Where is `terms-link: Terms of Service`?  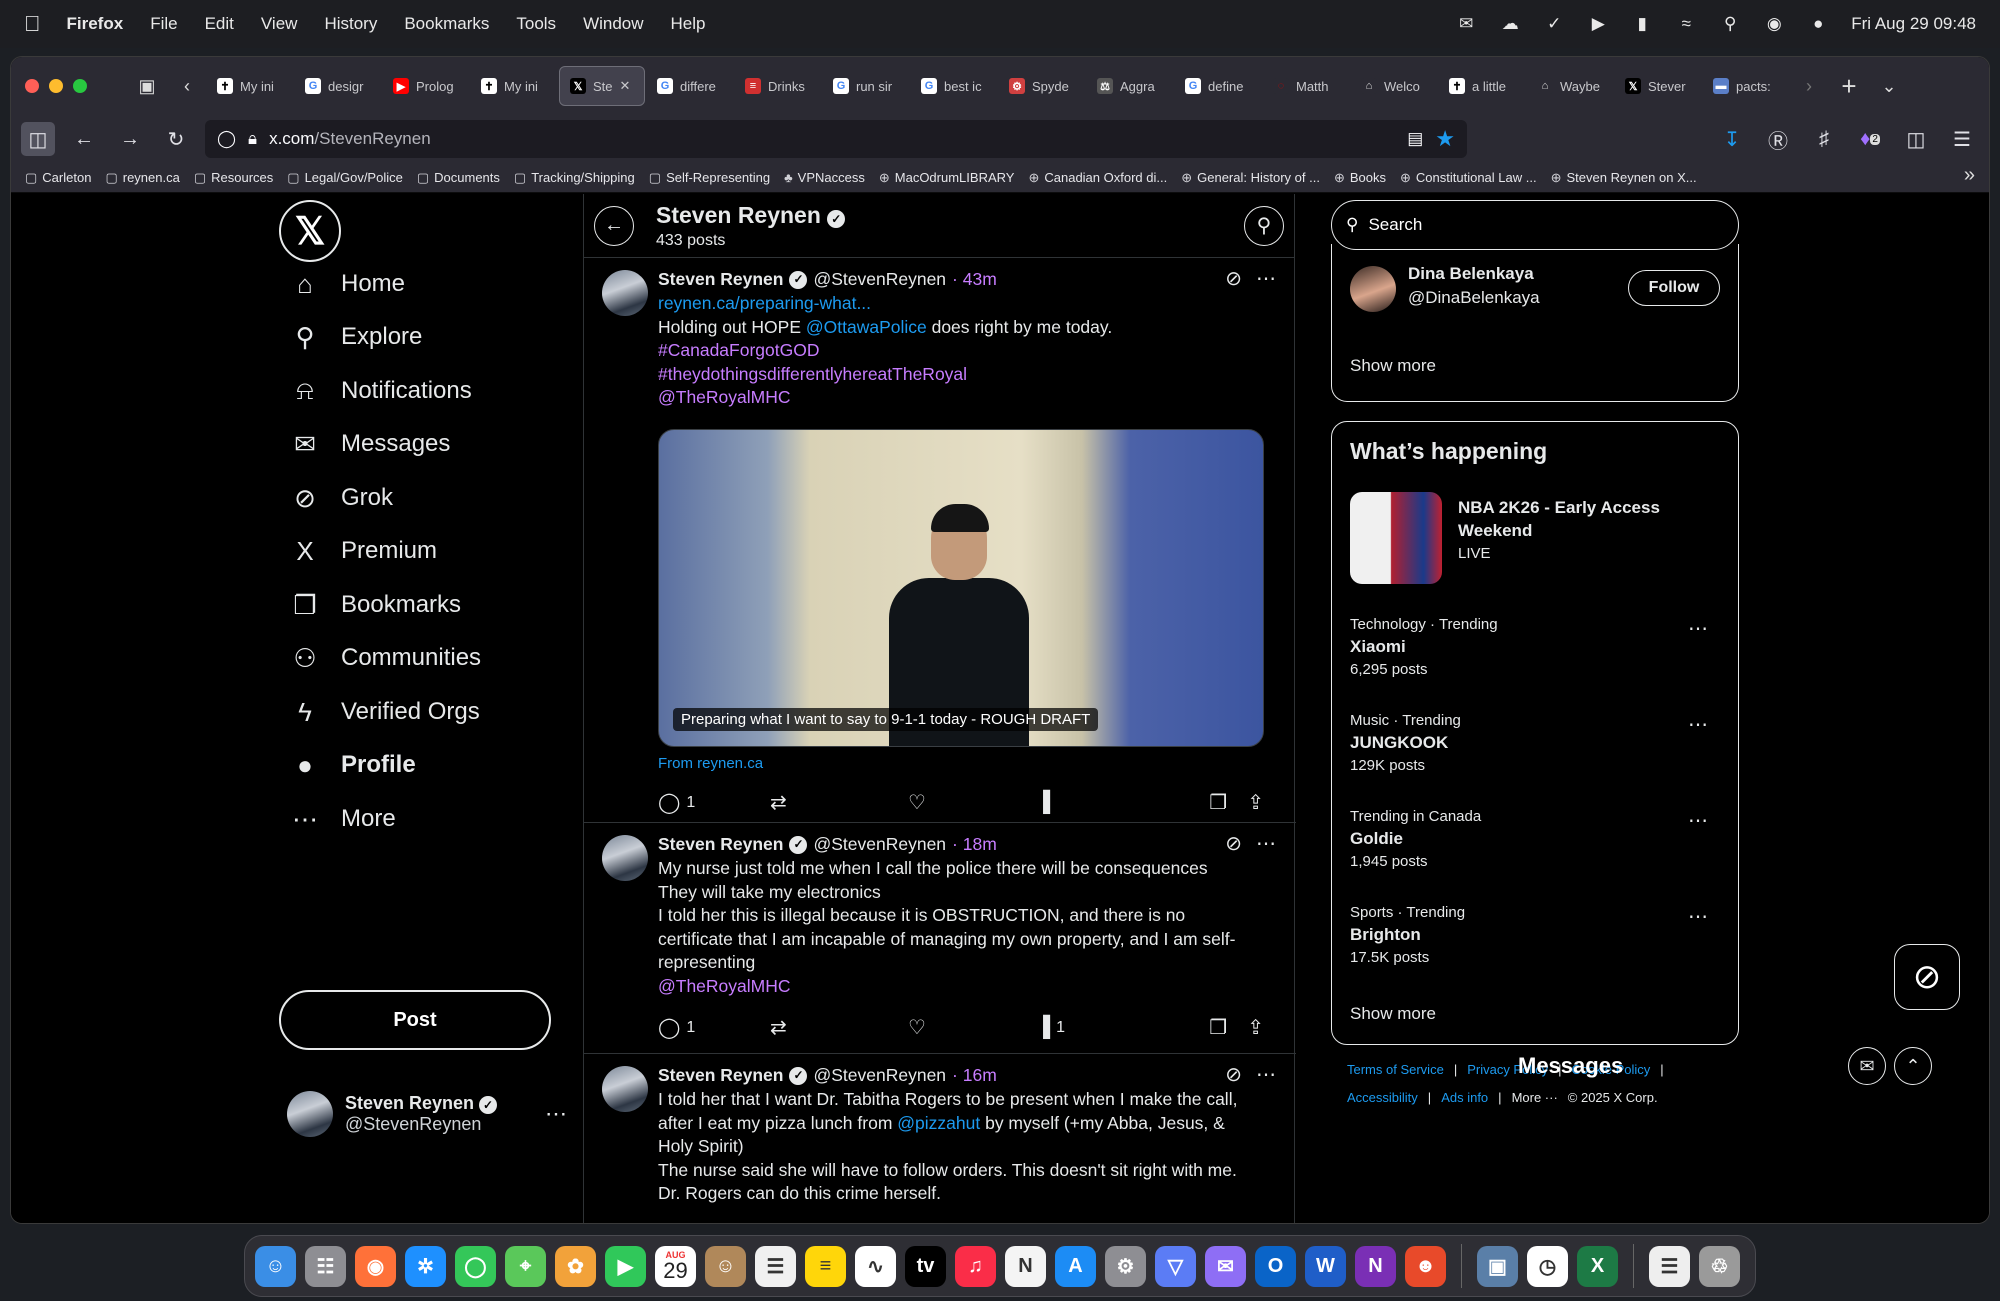
terms-link: Terms of Service is located at coordinates (1395, 1069).